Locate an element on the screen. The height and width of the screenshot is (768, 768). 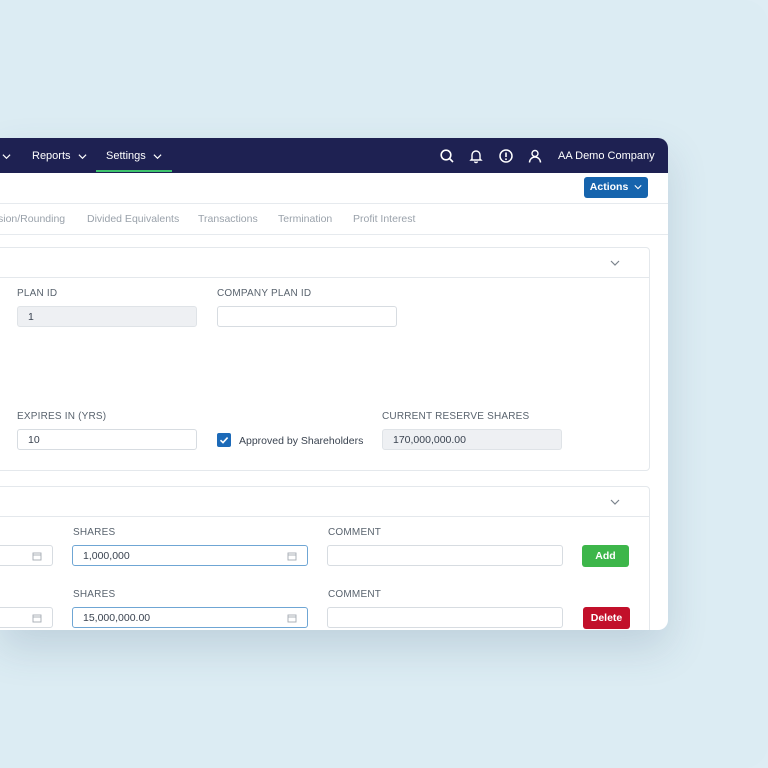
nav-item-label: Reports is located at coordinates (51, 156).